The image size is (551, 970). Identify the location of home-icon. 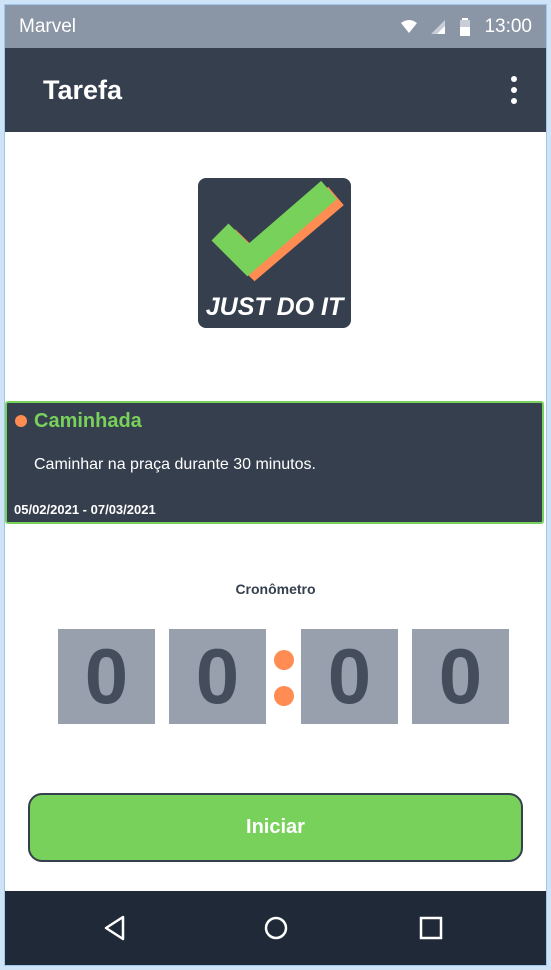
(276, 928).